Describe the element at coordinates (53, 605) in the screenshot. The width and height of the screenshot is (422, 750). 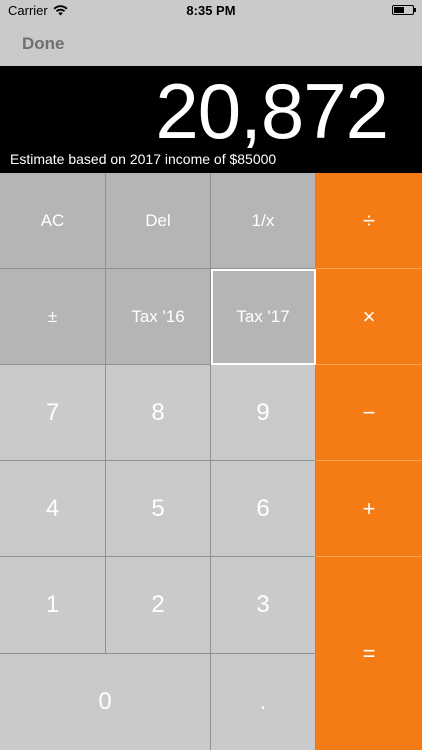
I see `digit-1-button: 1` at that location.